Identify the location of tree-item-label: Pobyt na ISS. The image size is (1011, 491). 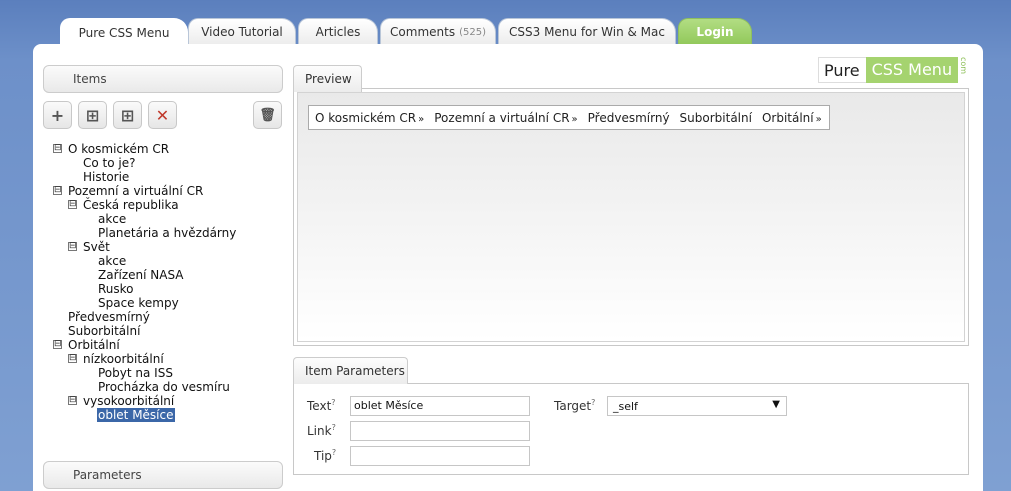
(135, 373).